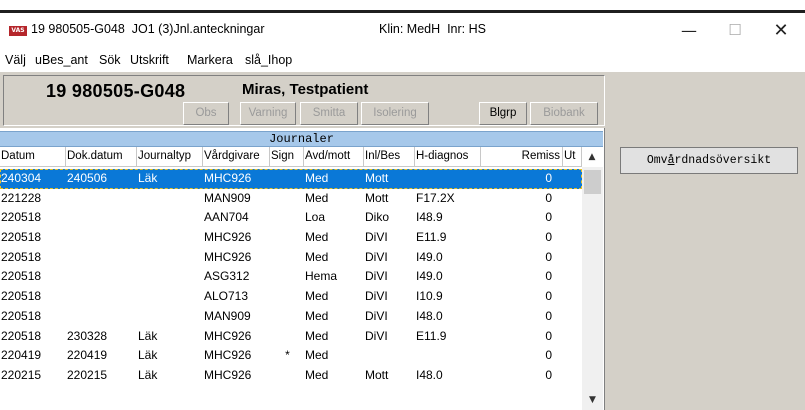 The image size is (805, 410). I want to click on menu-ubes-ant: uBes_ant, so click(61, 60).